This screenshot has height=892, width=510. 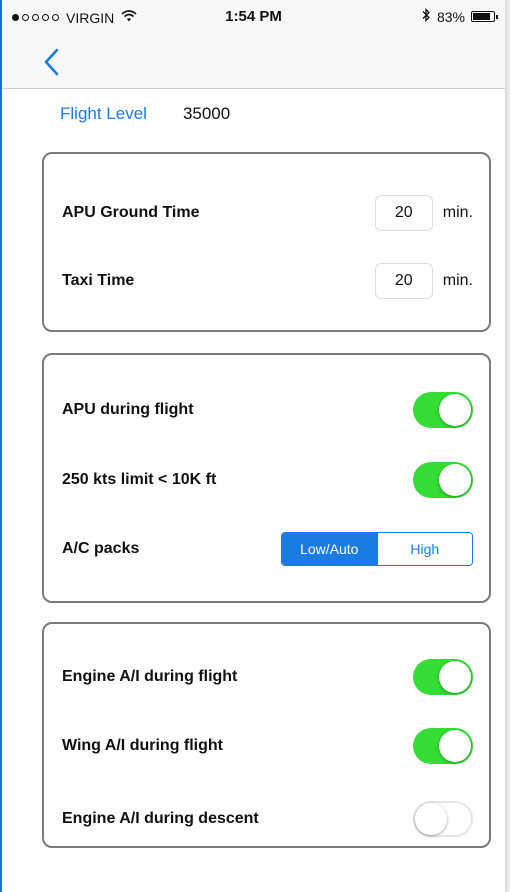 What do you see at coordinates (253, 18) in the screenshot?
I see `status-bar: VIRGIN 1:54 PM 83%` at bounding box center [253, 18].